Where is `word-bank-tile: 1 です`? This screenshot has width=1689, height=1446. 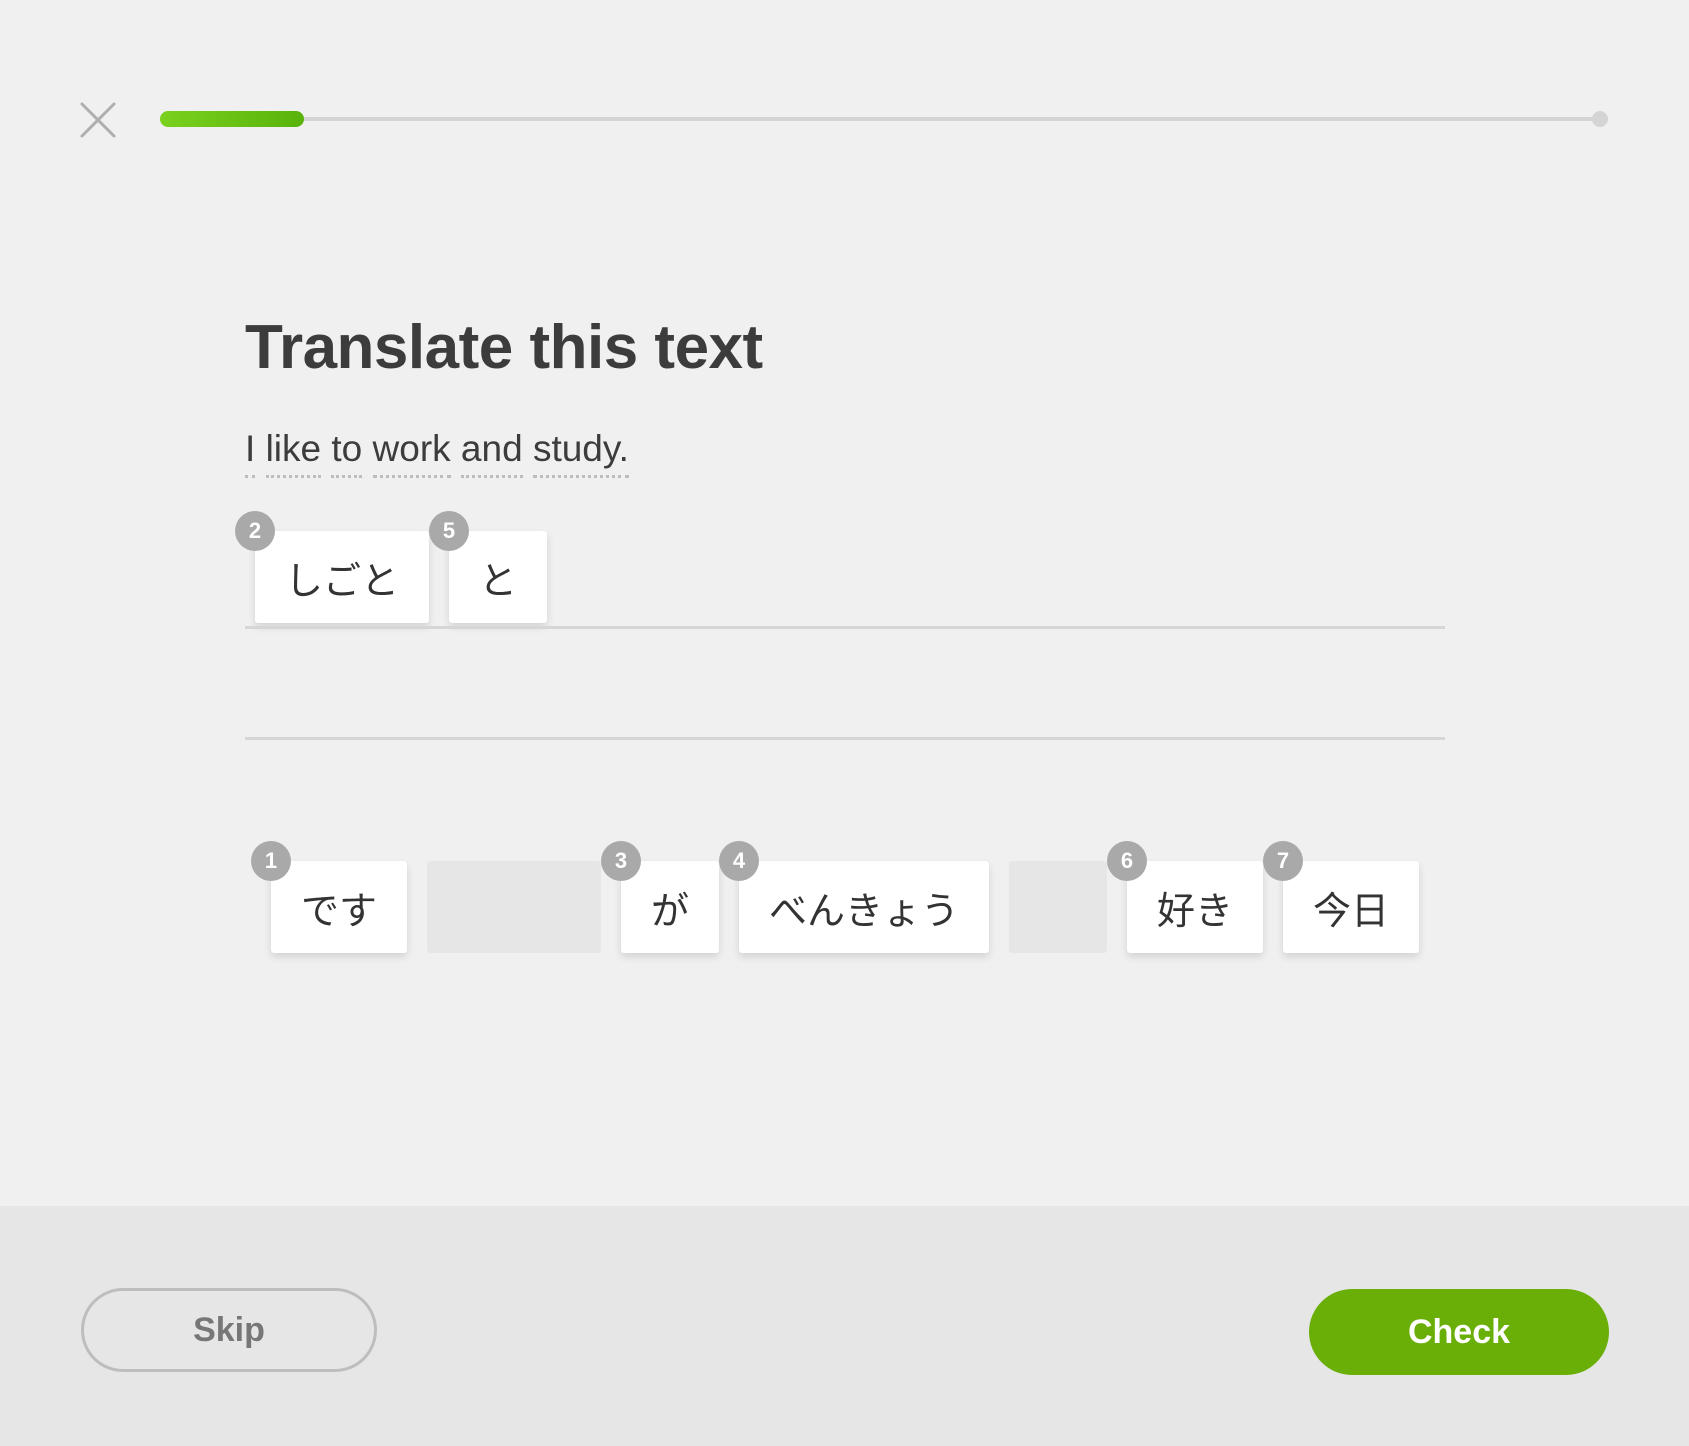 word-bank-tile: 1 です is located at coordinates (329, 897).